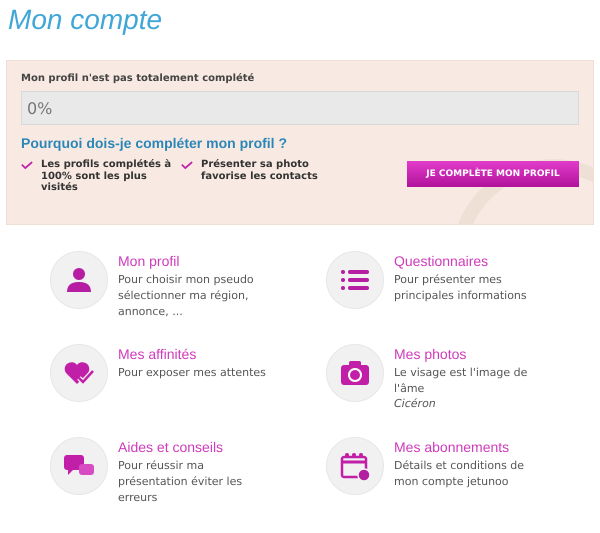 The height and width of the screenshot is (533, 600). What do you see at coordinates (193, 354) in the screenshot?
I see `section-link: Mes affinités` at bounding box center [193, 354].